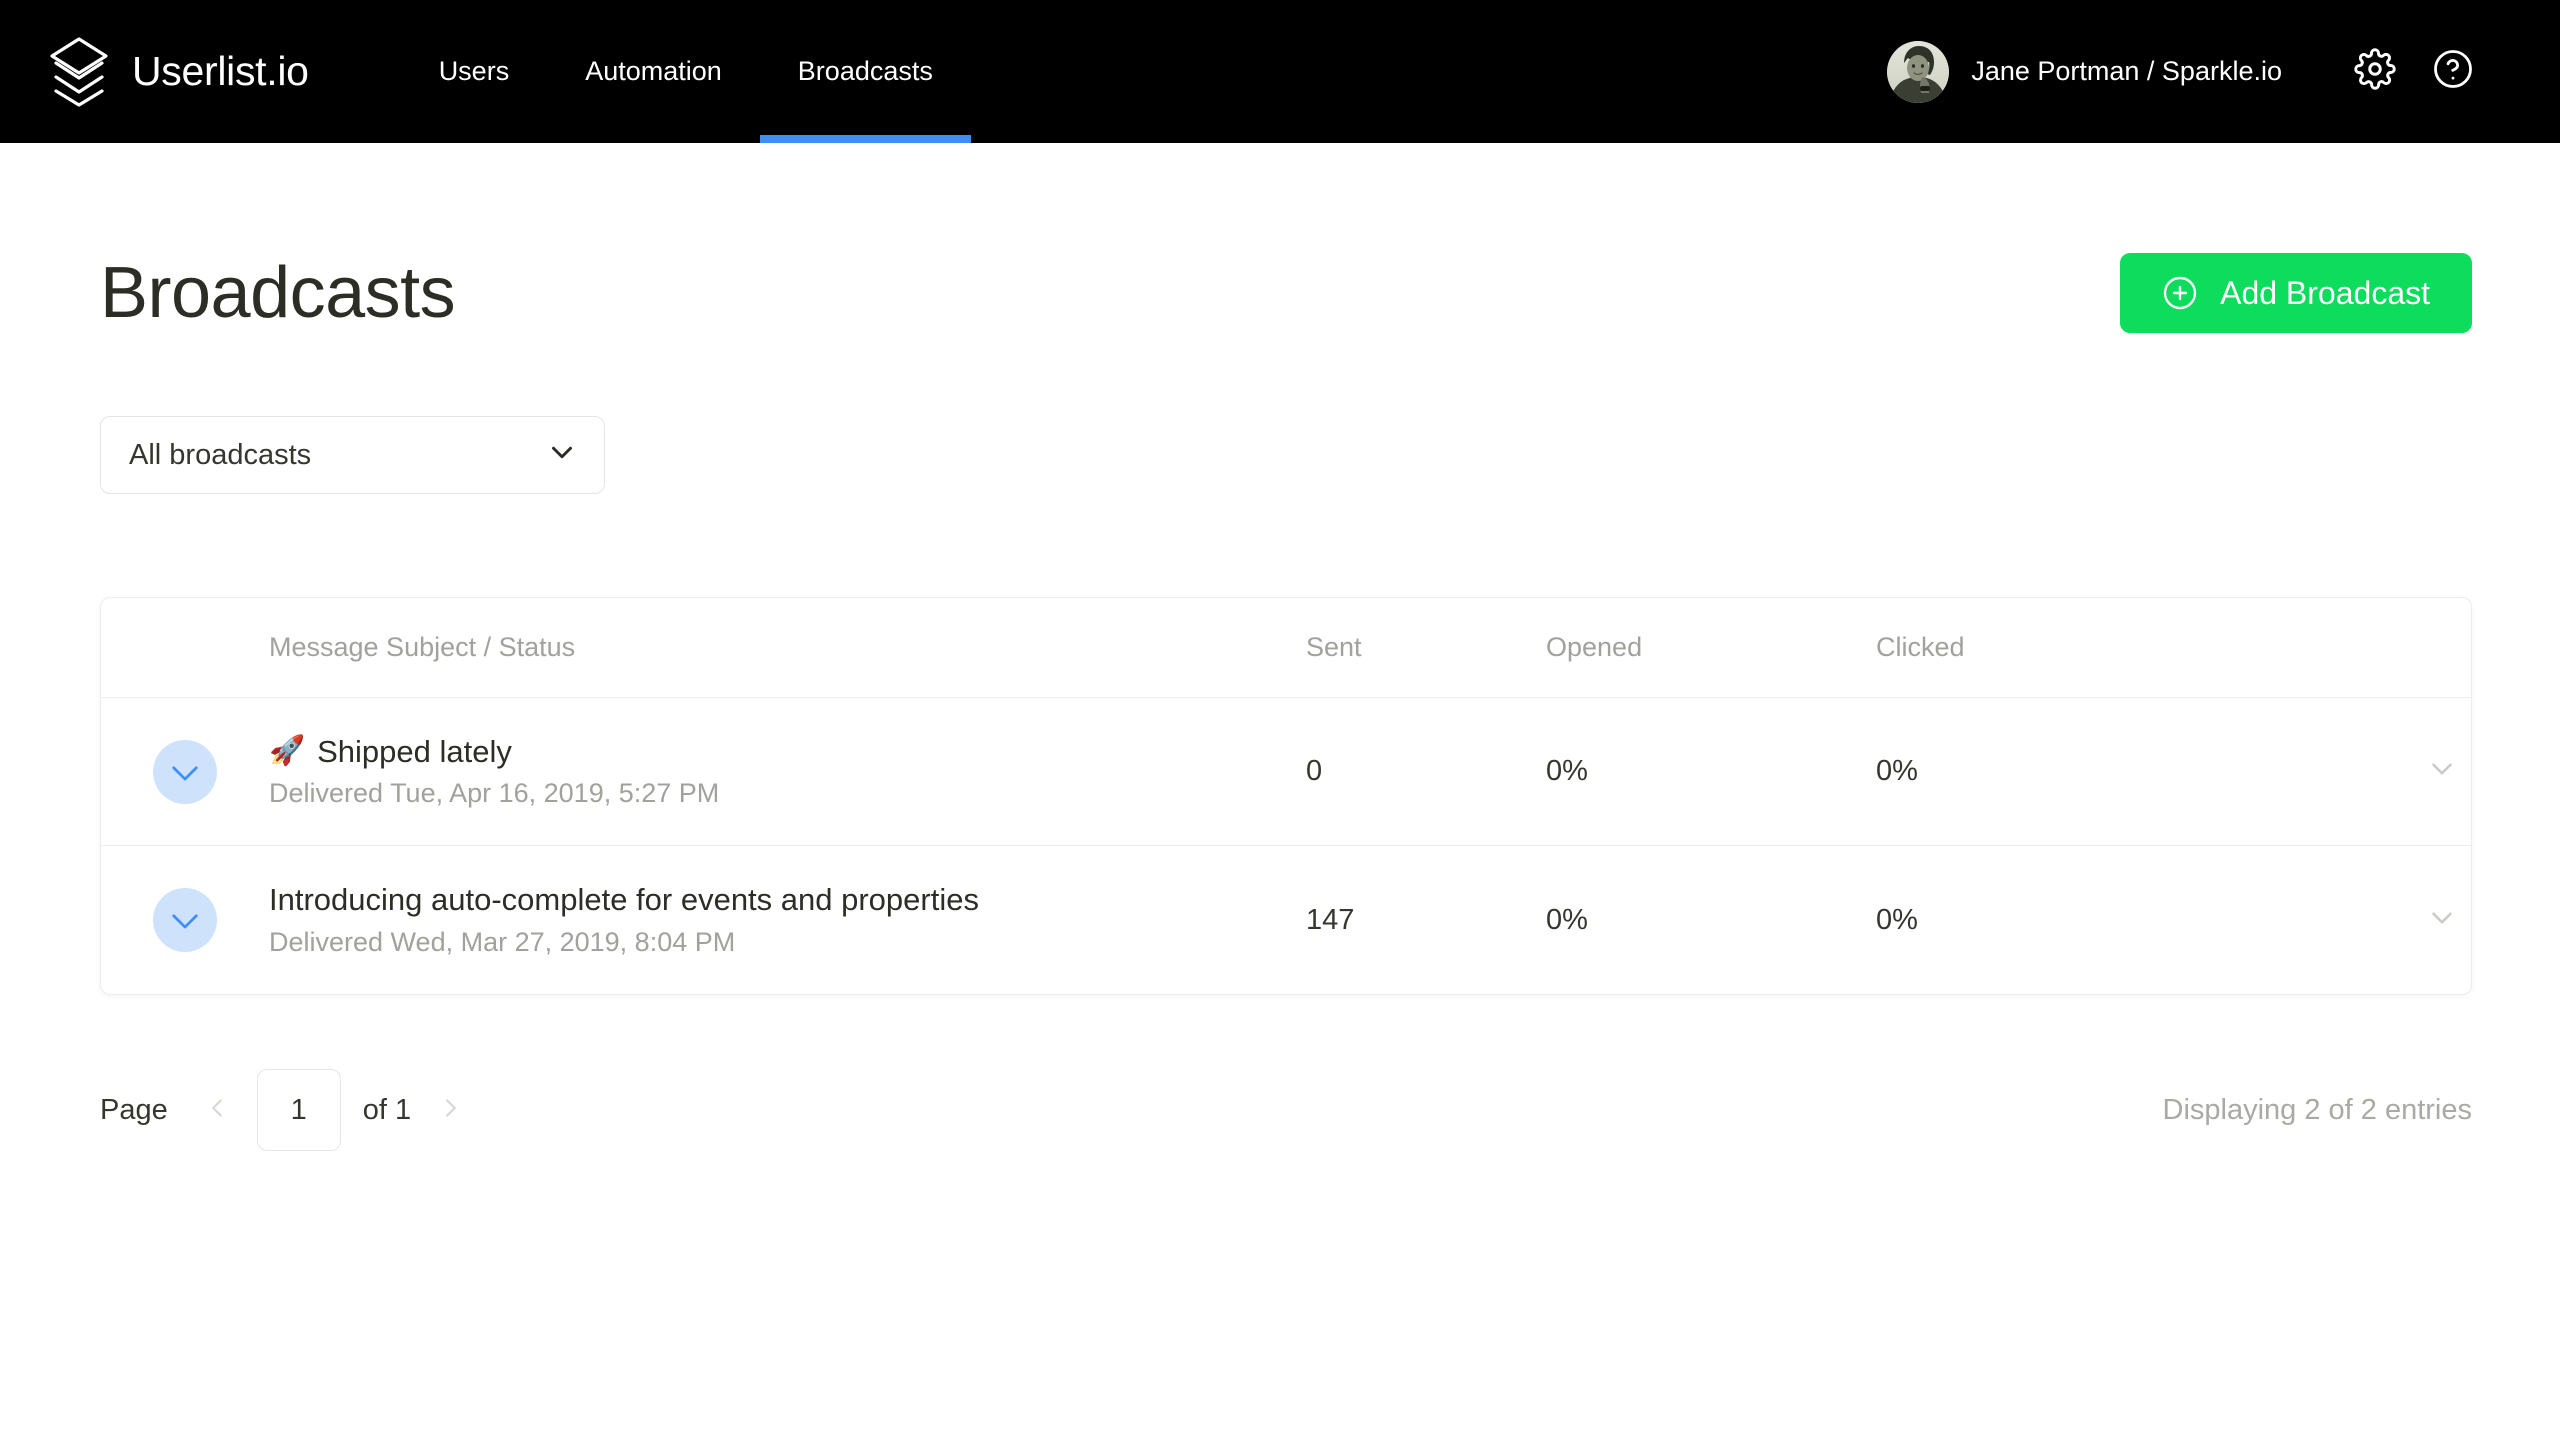  Describe the element at coordinates (1594, 647) in the screenshot. I see `table-header-opened: Opened` at that location.